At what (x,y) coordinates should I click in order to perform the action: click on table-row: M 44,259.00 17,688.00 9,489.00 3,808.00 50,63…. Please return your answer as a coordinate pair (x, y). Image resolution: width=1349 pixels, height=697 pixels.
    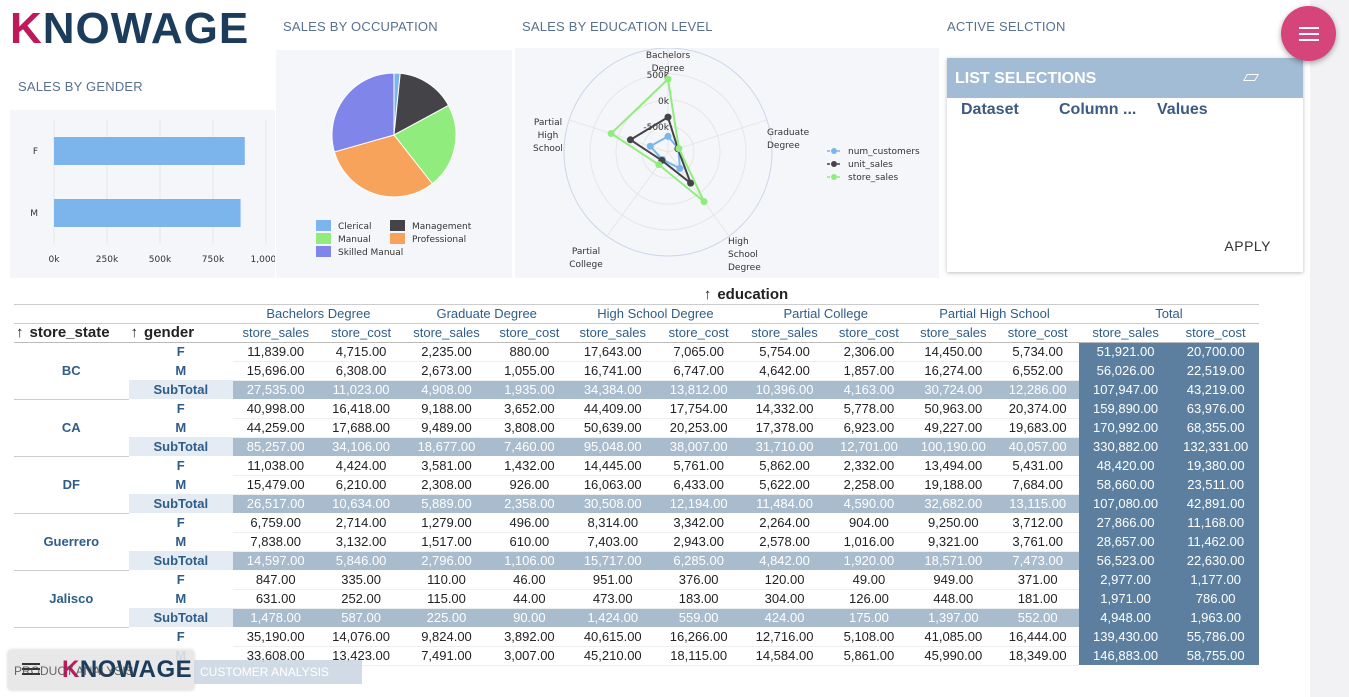
    Looking at the image, I should click on (636, 428).